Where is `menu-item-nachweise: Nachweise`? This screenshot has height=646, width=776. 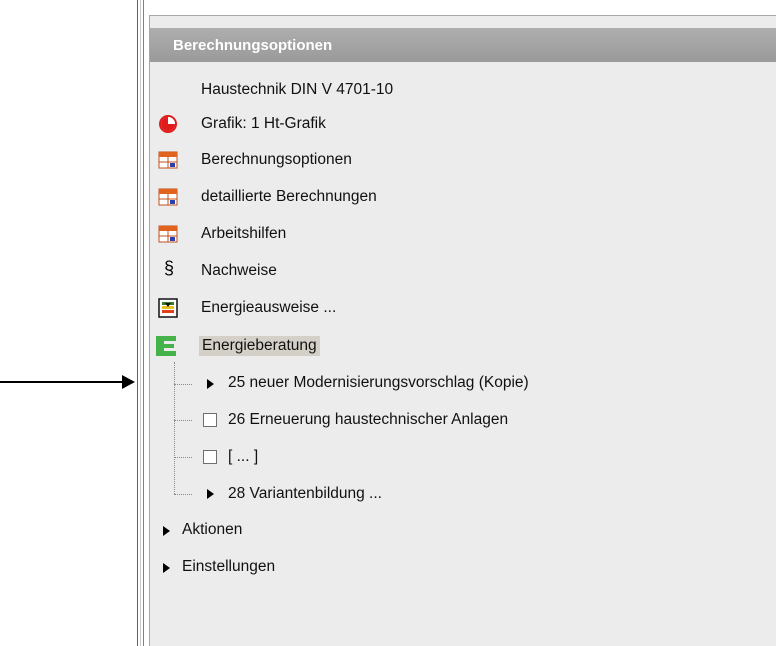 menu-item-nachweise: Nachweise is located at coordinates (239, 271).